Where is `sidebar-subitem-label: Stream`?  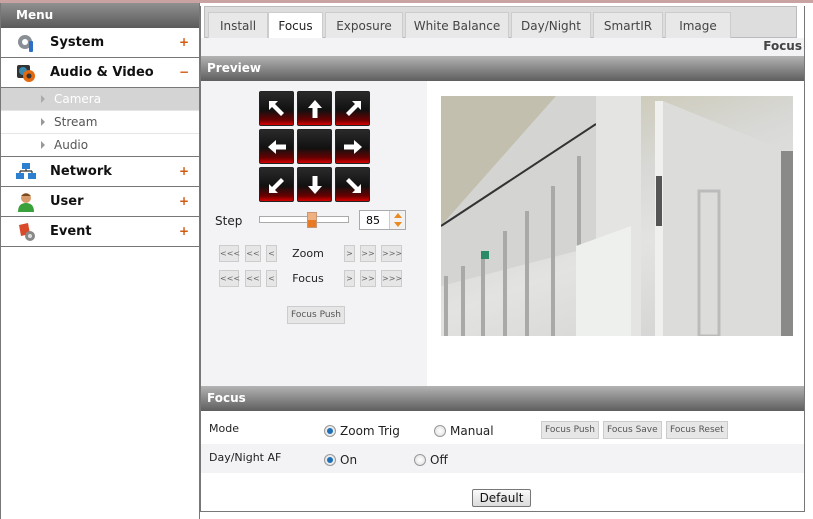 sidebar-subitem-label: Stream is located at coordinates (76, 122).